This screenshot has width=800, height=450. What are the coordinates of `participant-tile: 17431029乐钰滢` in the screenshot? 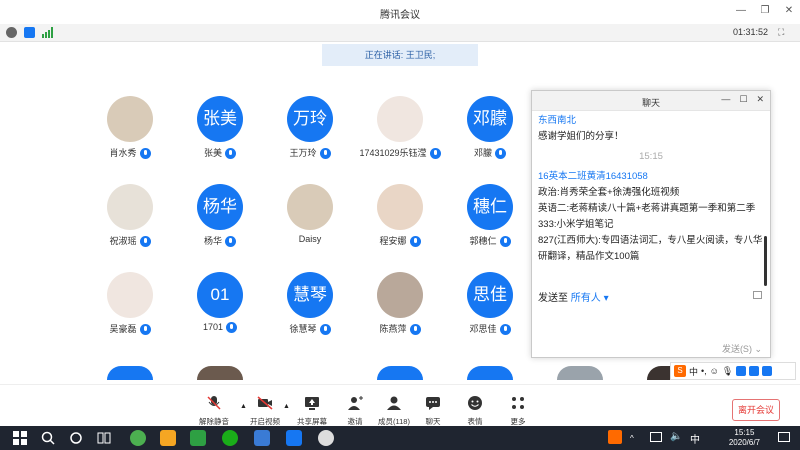 It's located at (400, 136).